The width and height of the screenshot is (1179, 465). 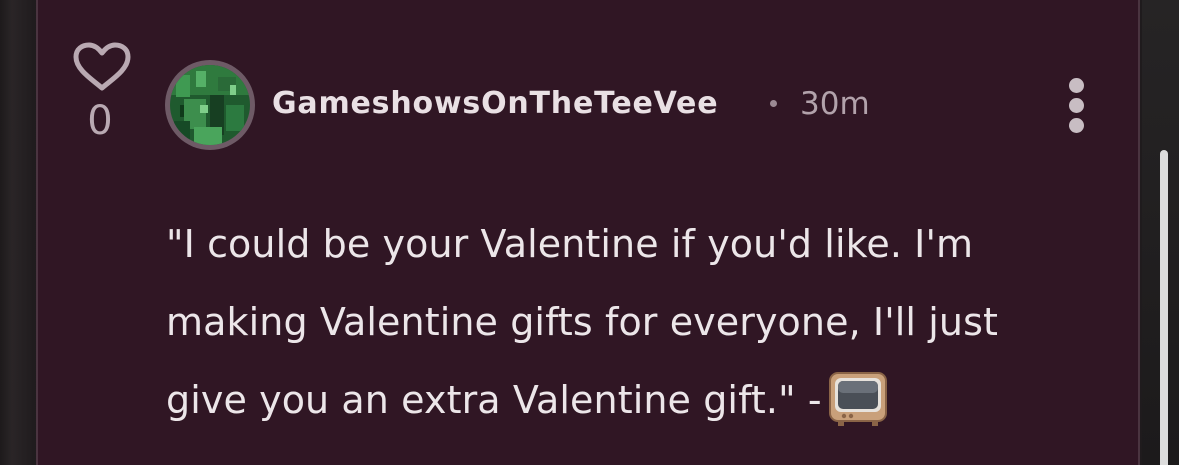 What do you see at coordinates (102, 93) in the screenshot?
I see `vote-control: 0` at bounding box center [102, 93].